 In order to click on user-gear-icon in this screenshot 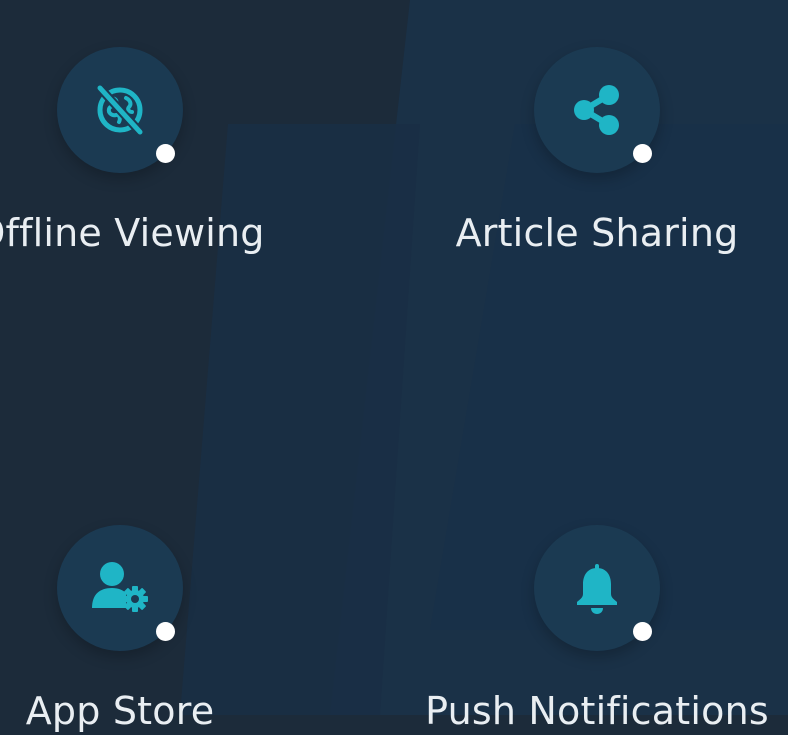, I will do `click(120, 587)`.